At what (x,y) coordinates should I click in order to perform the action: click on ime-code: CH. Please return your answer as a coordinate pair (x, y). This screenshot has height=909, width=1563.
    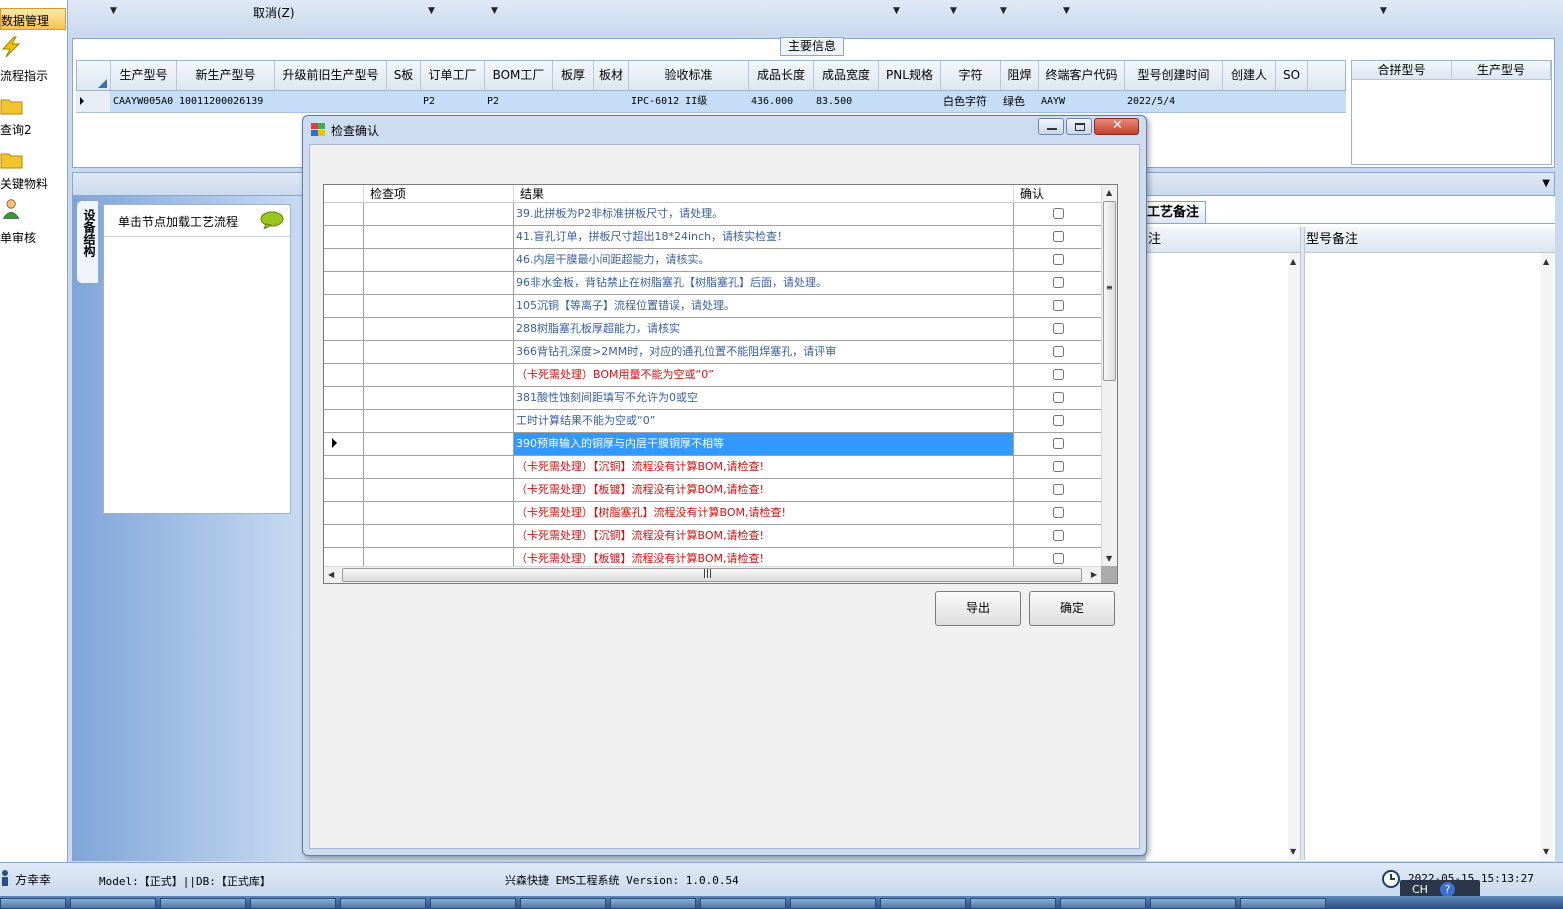
    Looking at the image, I should click on (1420, 889).